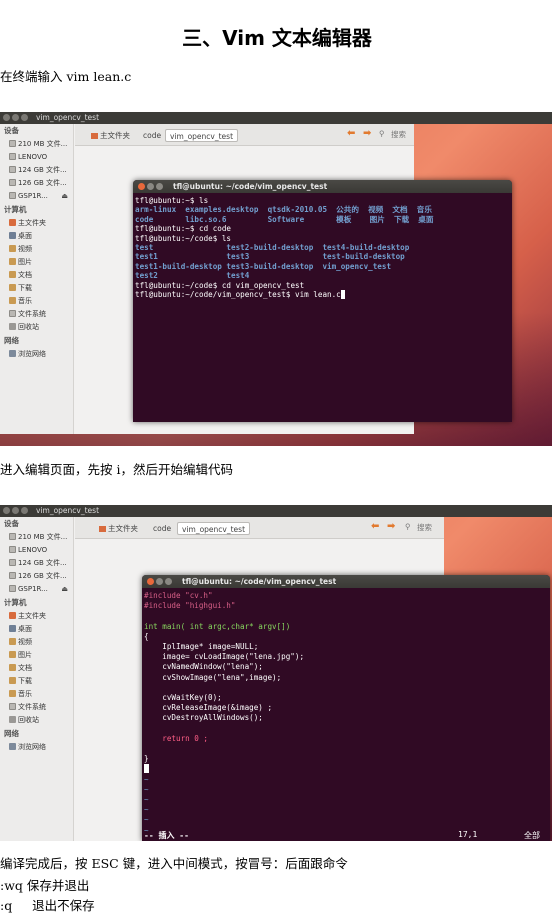 Image resolution: width=554 pixels, height=914 pixels. What do you see at coordinates (68, 510) in the screenshot?
I see `window-title: vim_opencv_test` at bounding box center [68, 510].